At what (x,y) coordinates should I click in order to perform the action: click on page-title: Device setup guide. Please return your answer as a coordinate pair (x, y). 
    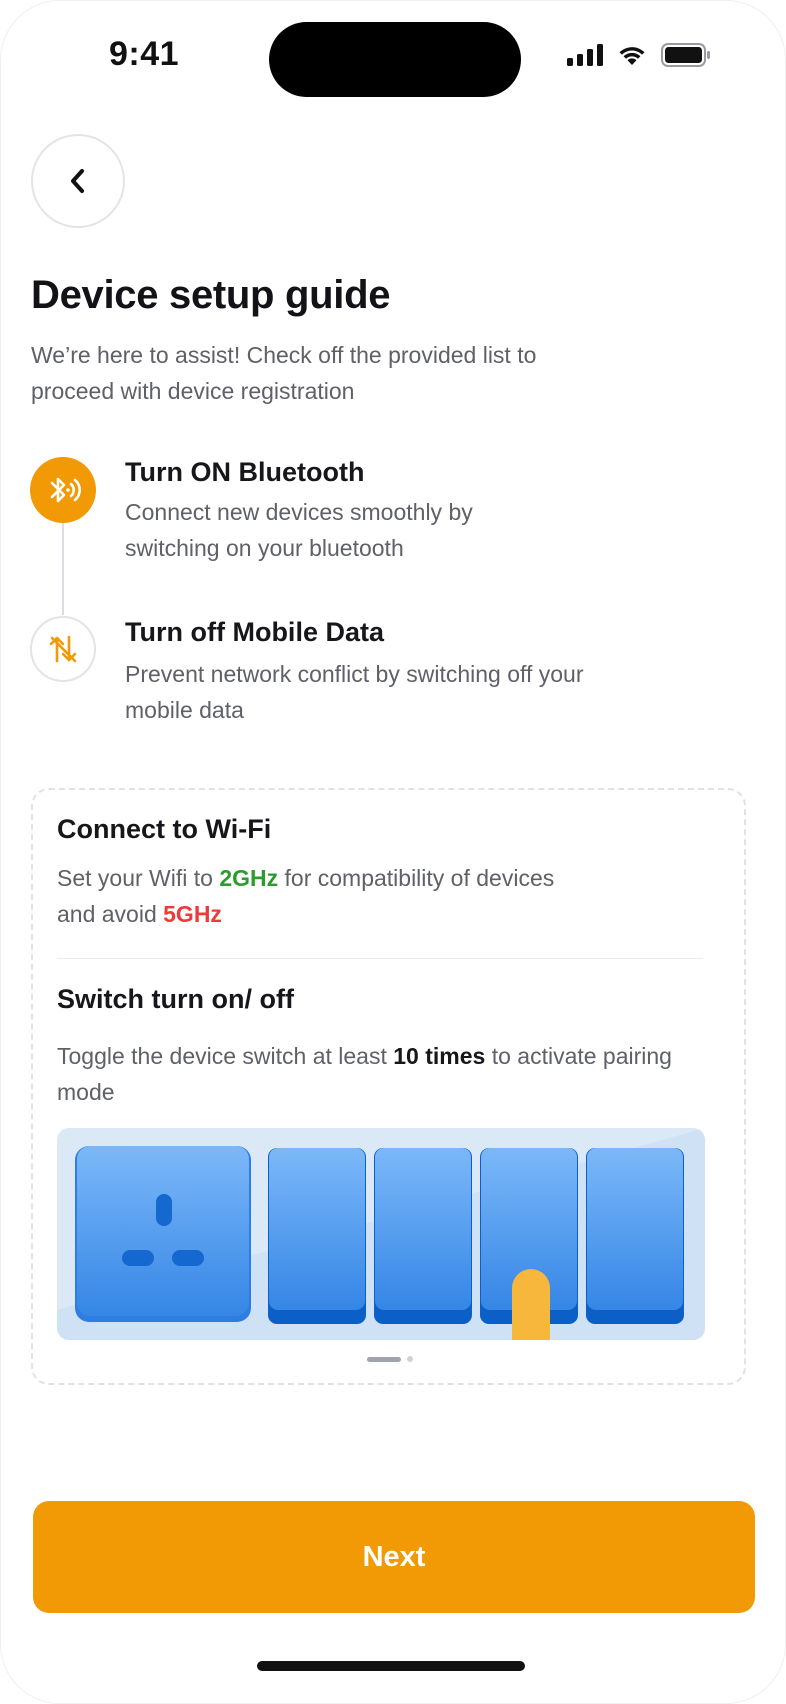
    Looking at the image, I should click on (211, 295).